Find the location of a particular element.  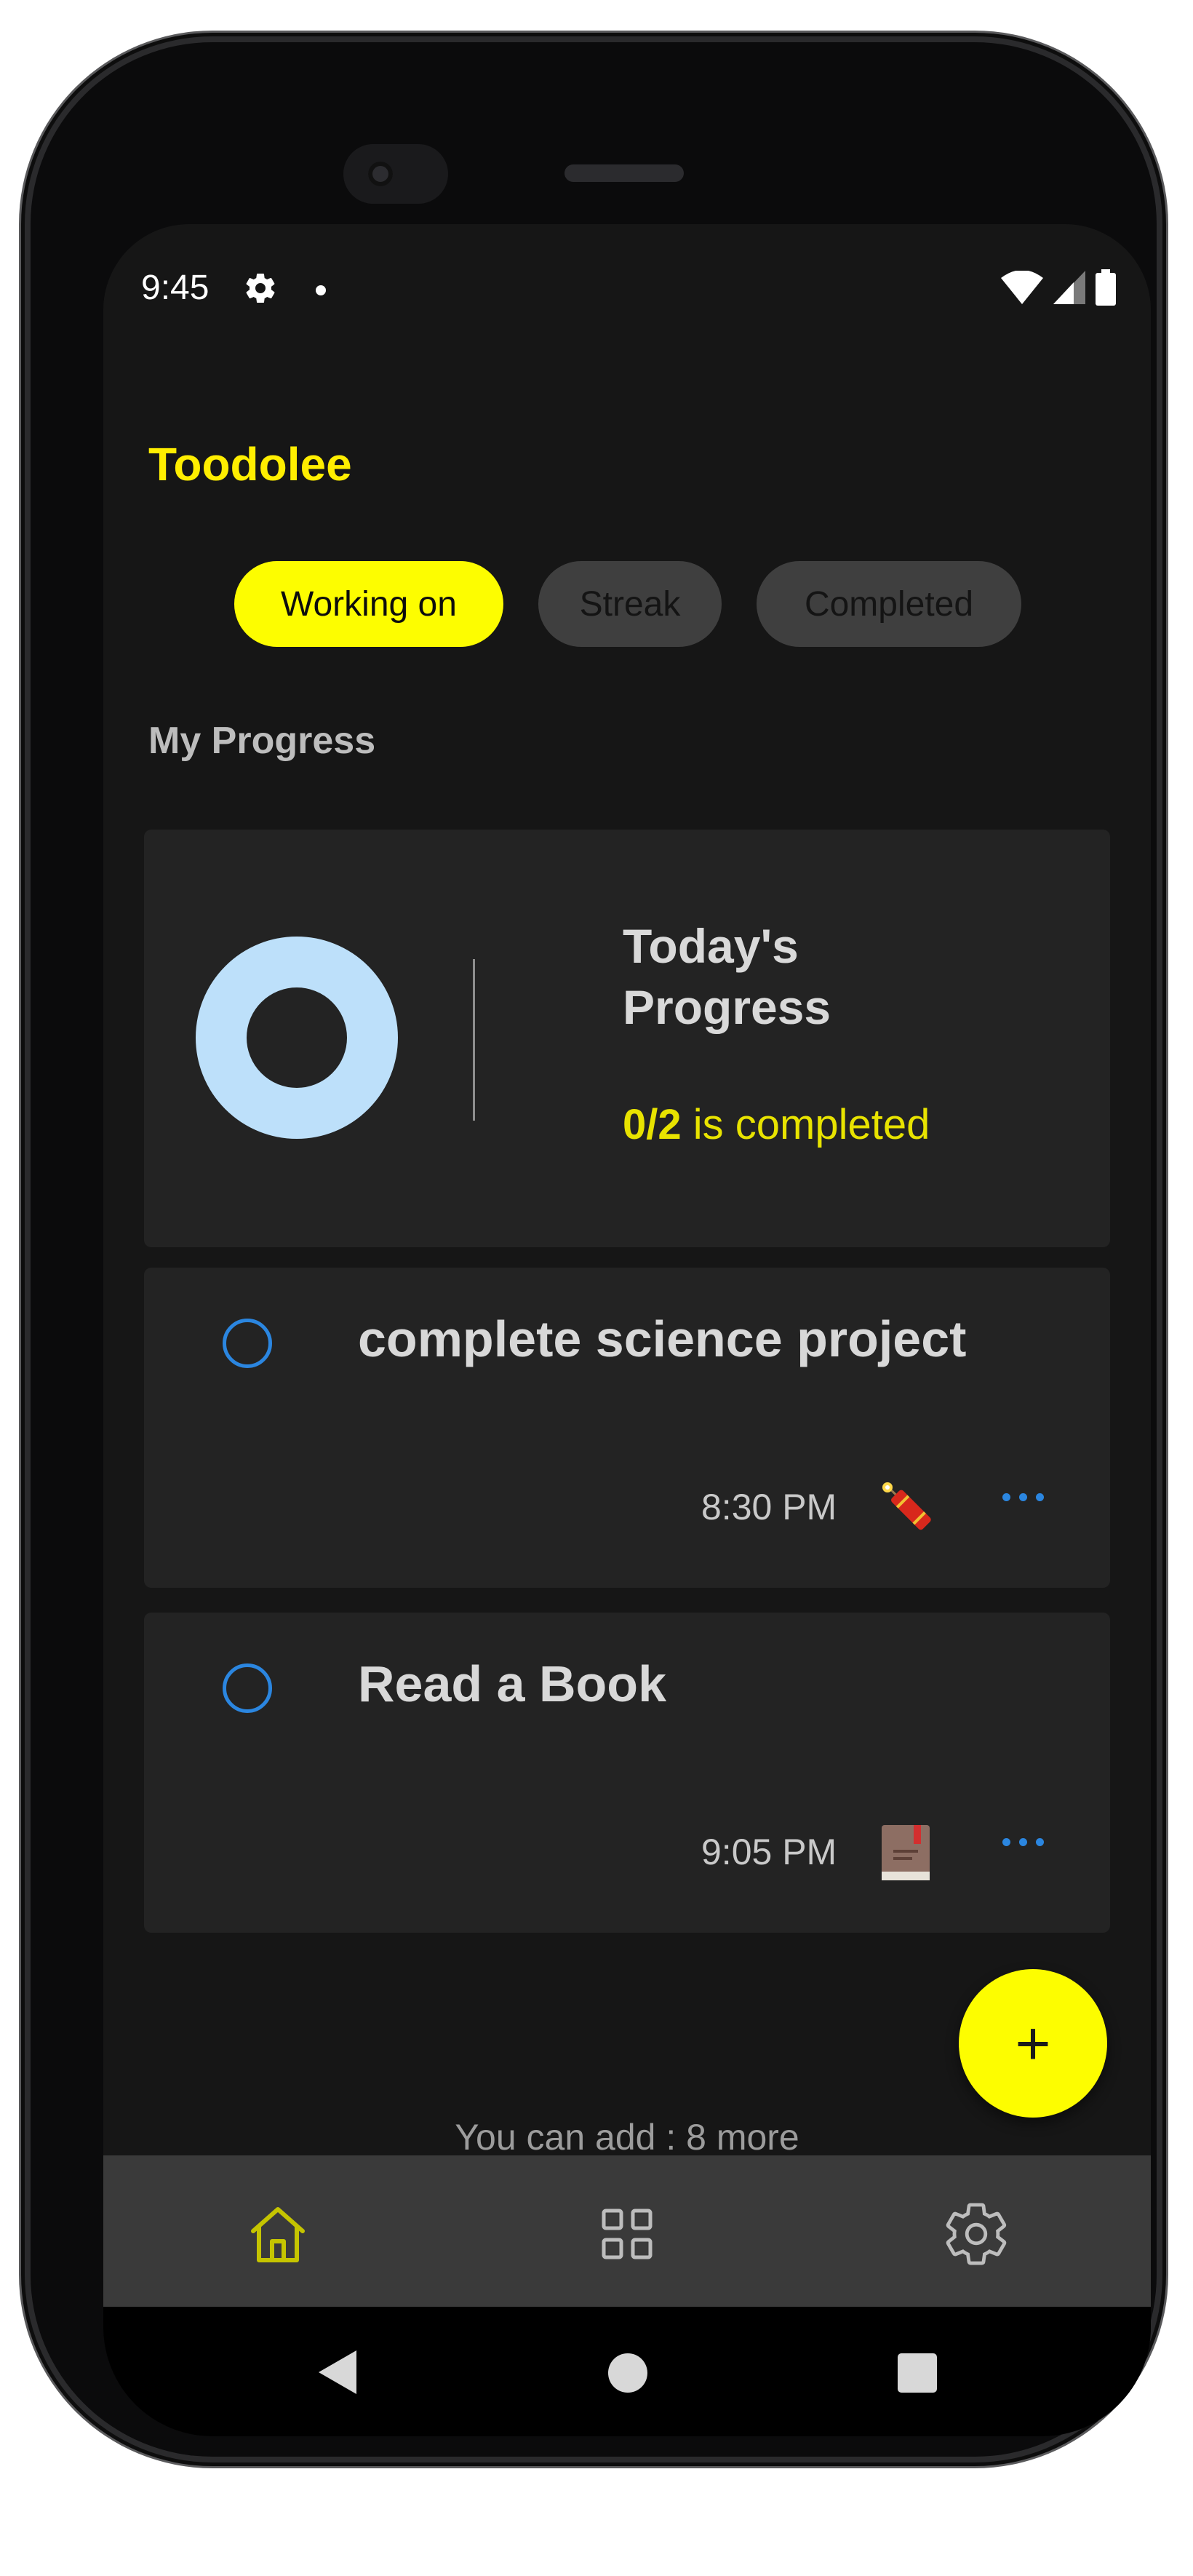

system-navigation-bar is located at coordinates (627, 2371).